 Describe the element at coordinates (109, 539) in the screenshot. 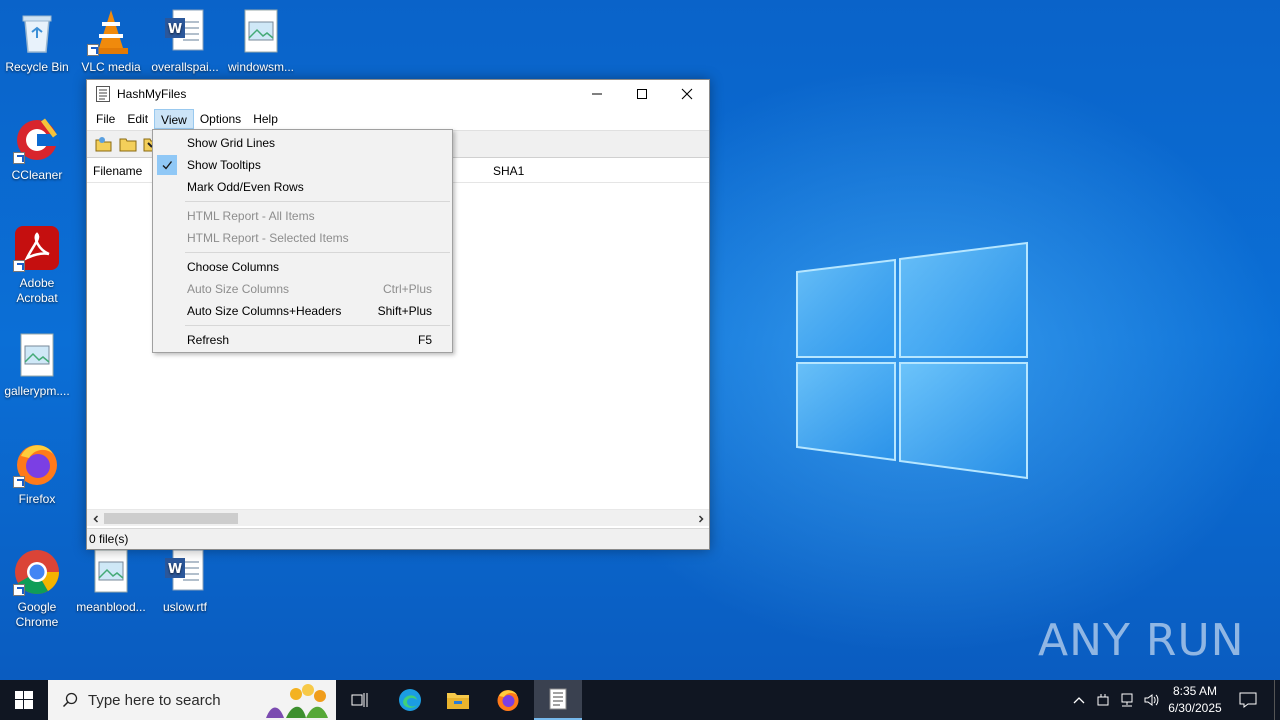

I see `status-file-count: 0 file(s)` at that location.